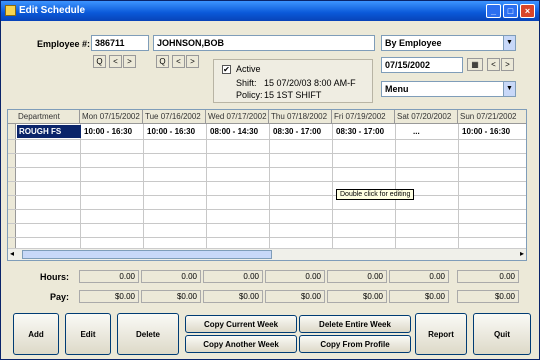  I want to click on maximize-button: □, so click(510, 11).